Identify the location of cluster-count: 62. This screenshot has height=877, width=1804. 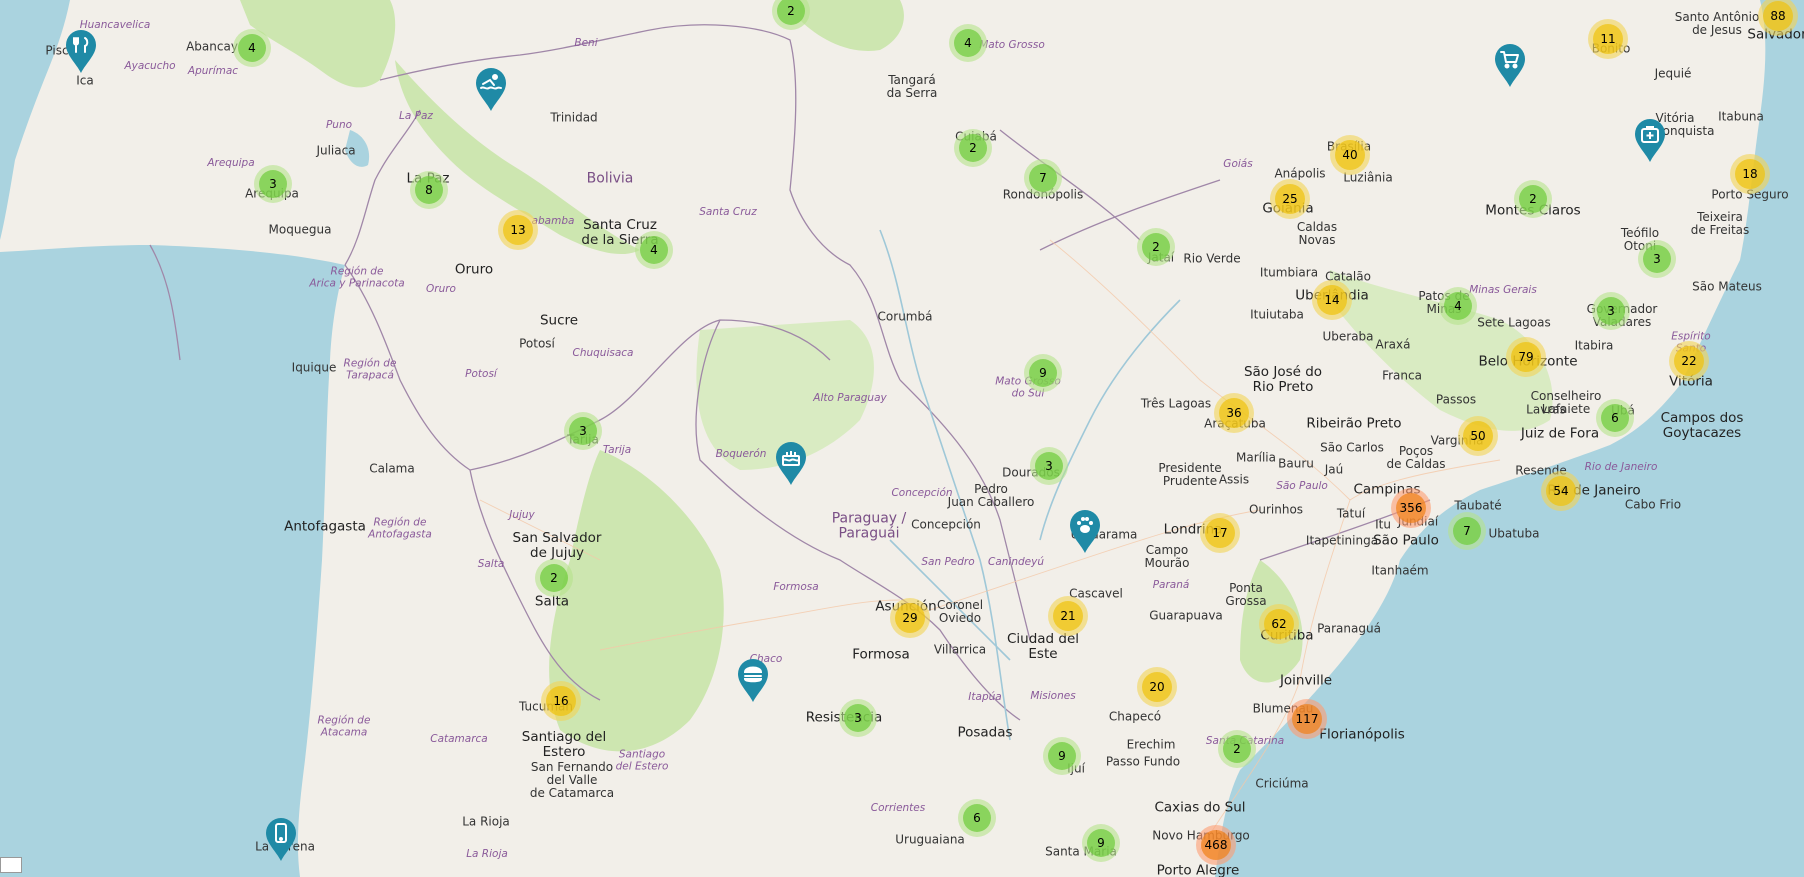
(1279, 624).